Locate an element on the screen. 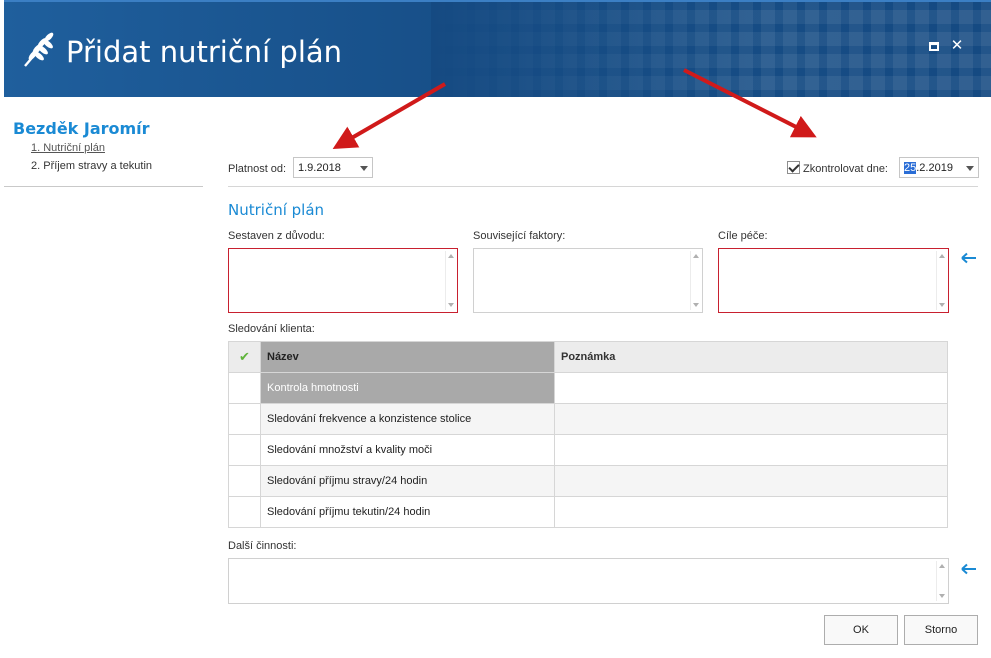 The height and width of the screenshot is (658, 991). check-date-day: 25 is located at coordinates (910, 168).